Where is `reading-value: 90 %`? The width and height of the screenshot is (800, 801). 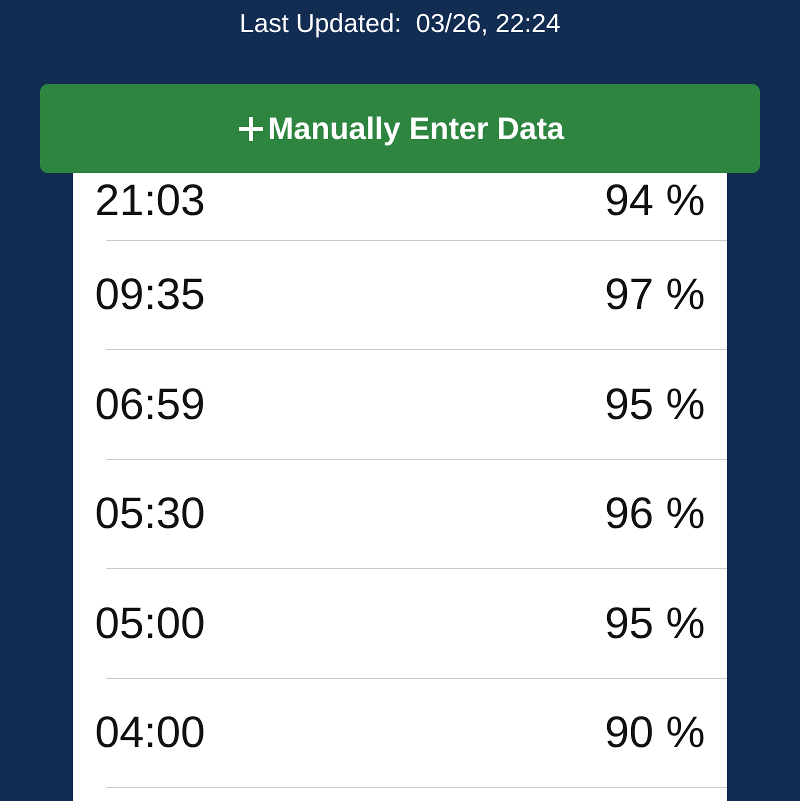 reading-value: 90 % is located at coordinates (654, 733).